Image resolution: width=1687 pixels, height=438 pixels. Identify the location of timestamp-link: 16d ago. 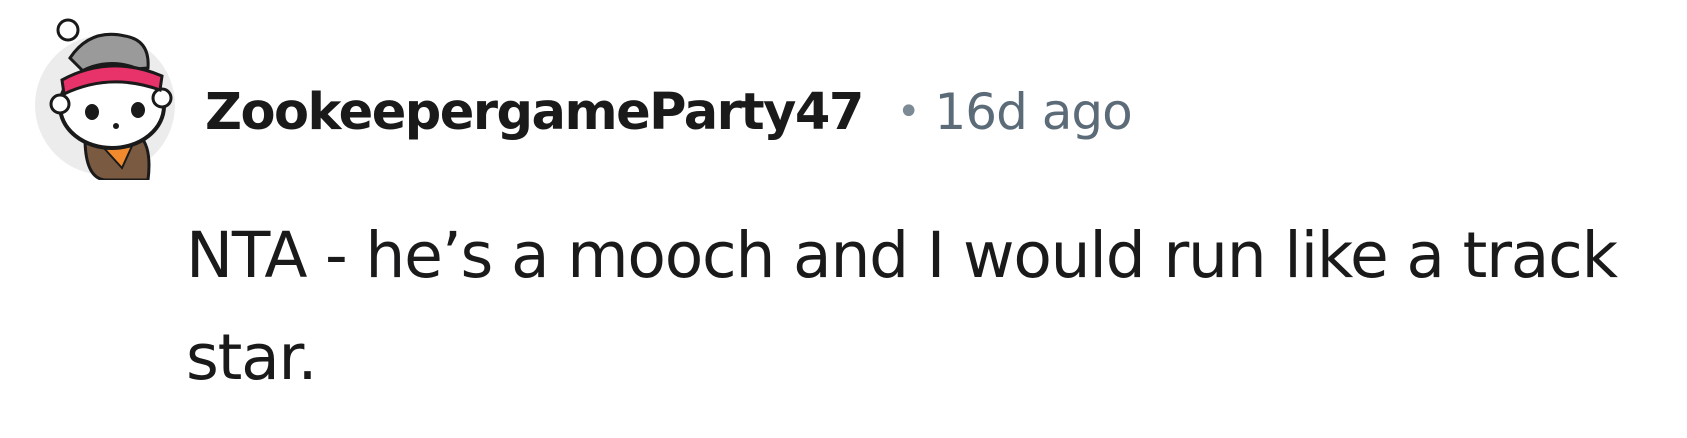
(1033, 112).